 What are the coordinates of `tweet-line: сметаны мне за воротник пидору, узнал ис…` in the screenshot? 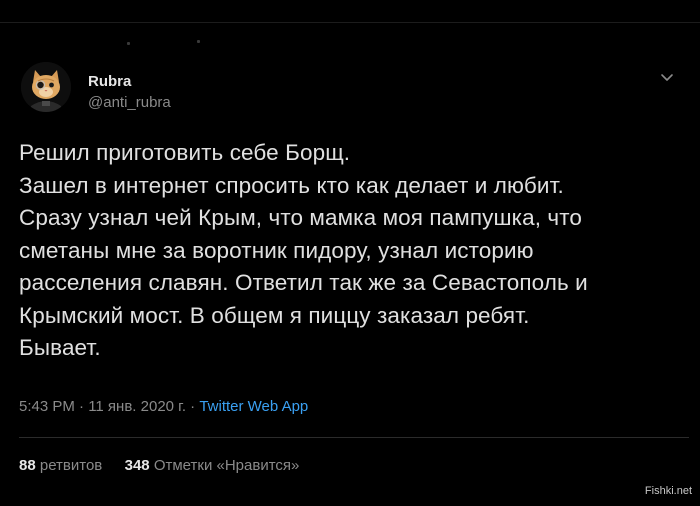 It's located at (276, 250).